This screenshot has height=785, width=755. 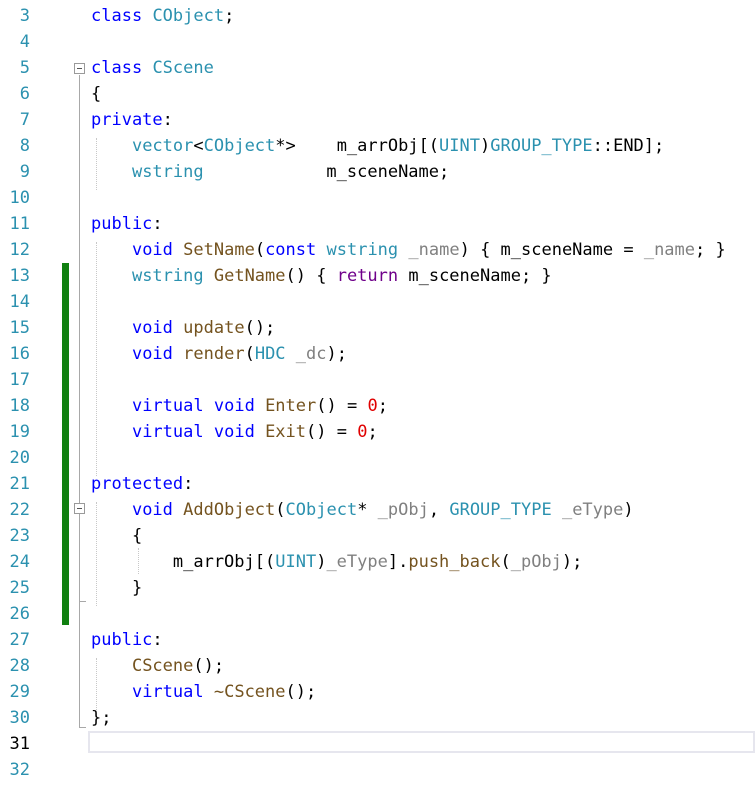 I want to click on code-line: }, so click(x=116, y=588).